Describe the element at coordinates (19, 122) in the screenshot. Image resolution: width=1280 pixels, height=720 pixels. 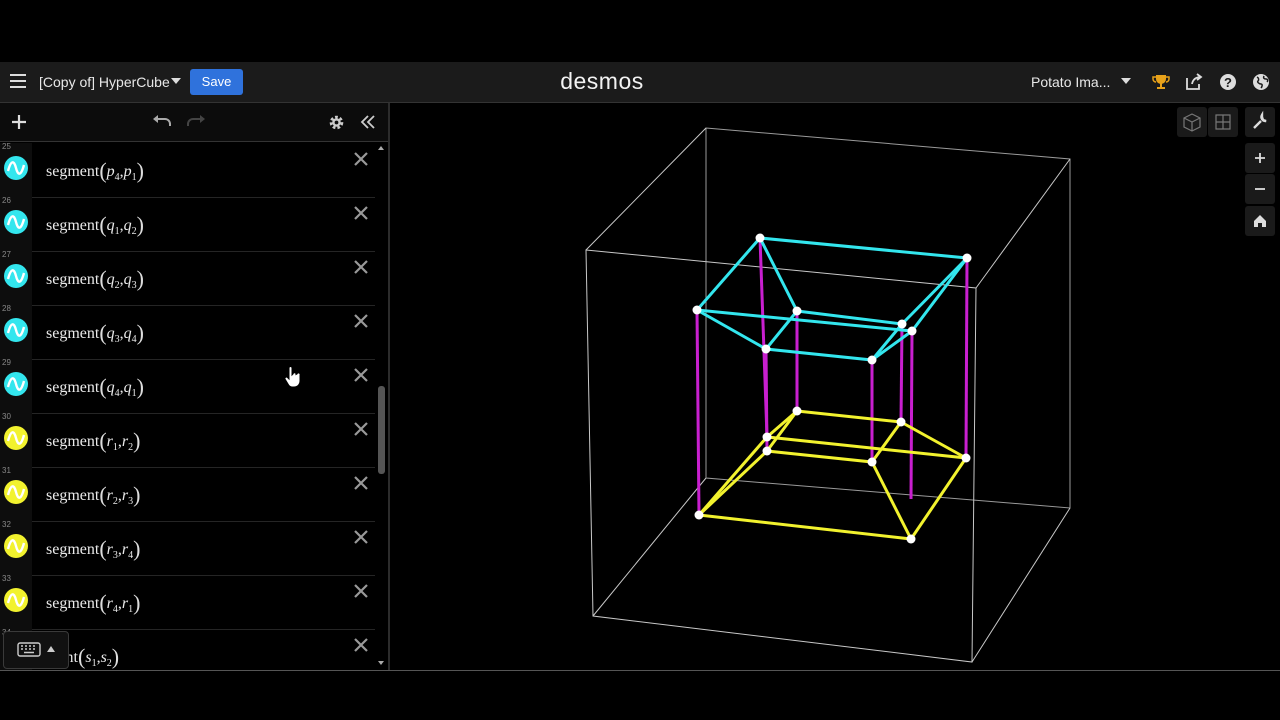
I see `add-item-plus-icon` at that location.